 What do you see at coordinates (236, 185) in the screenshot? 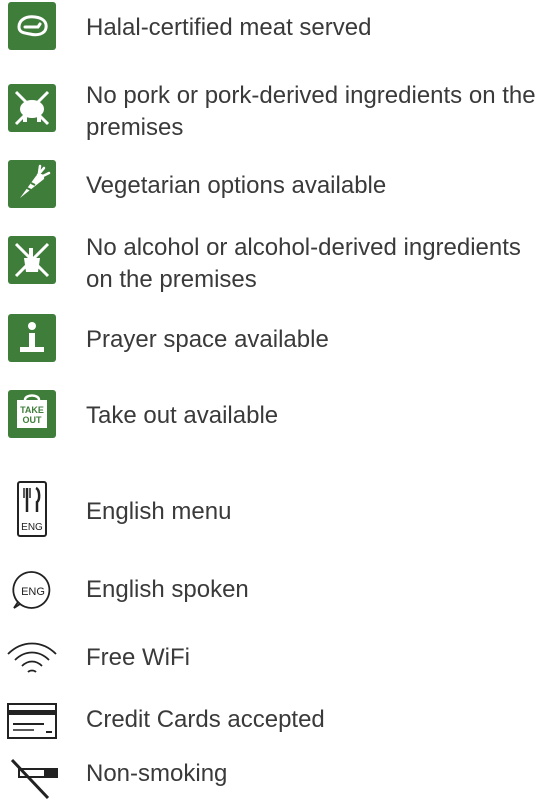
I see `feature-label: Vegetarian options available` at bounding box center [236, 185].